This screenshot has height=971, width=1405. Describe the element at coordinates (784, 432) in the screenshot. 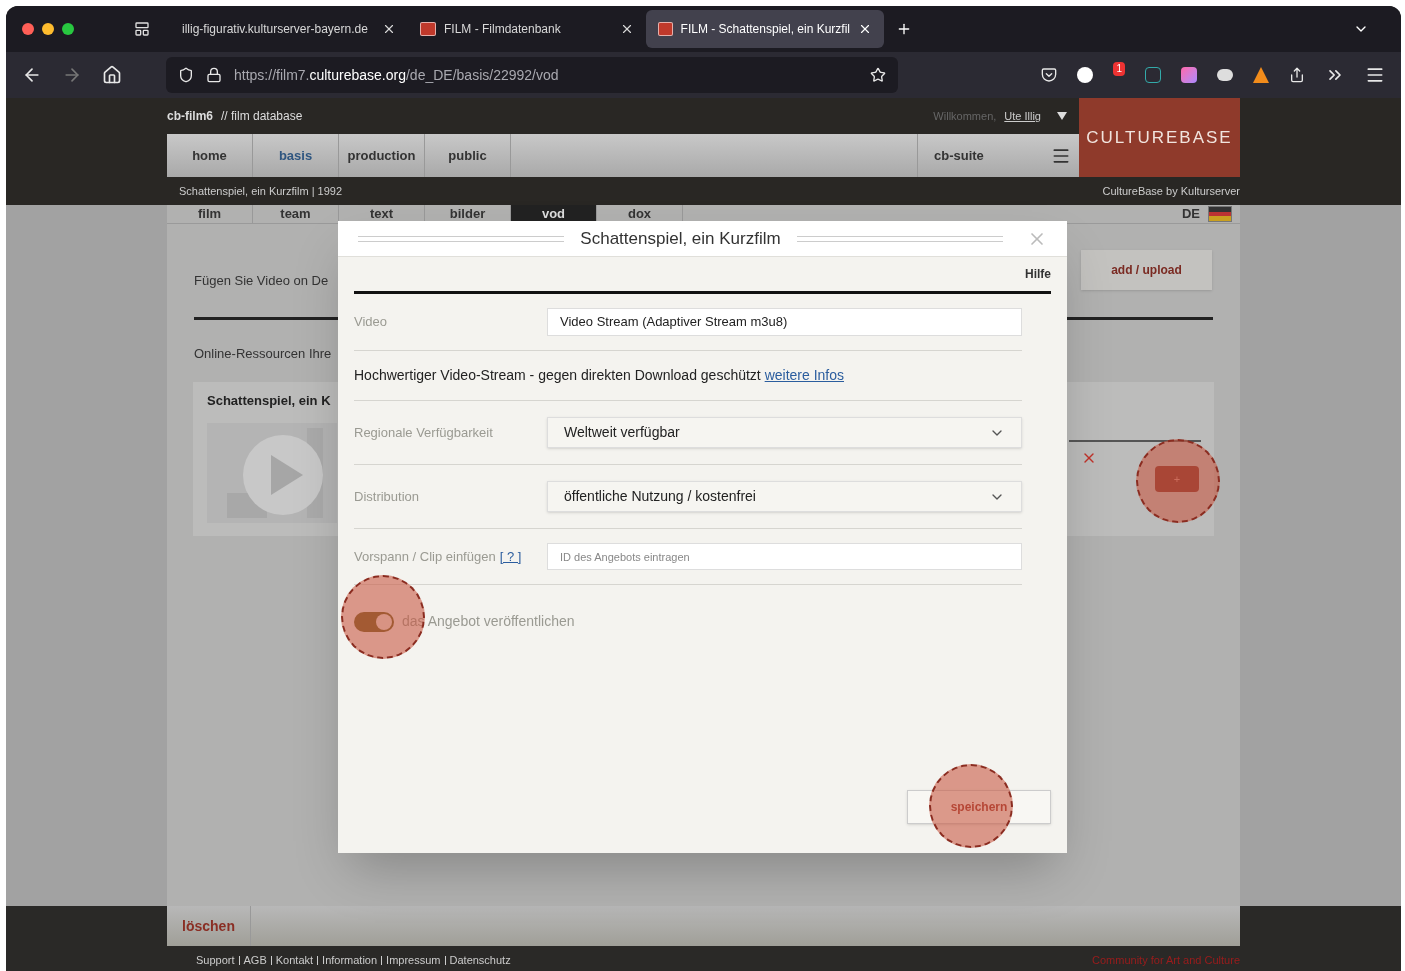

I see `select-field: Weltweit verfügbar` at that location.